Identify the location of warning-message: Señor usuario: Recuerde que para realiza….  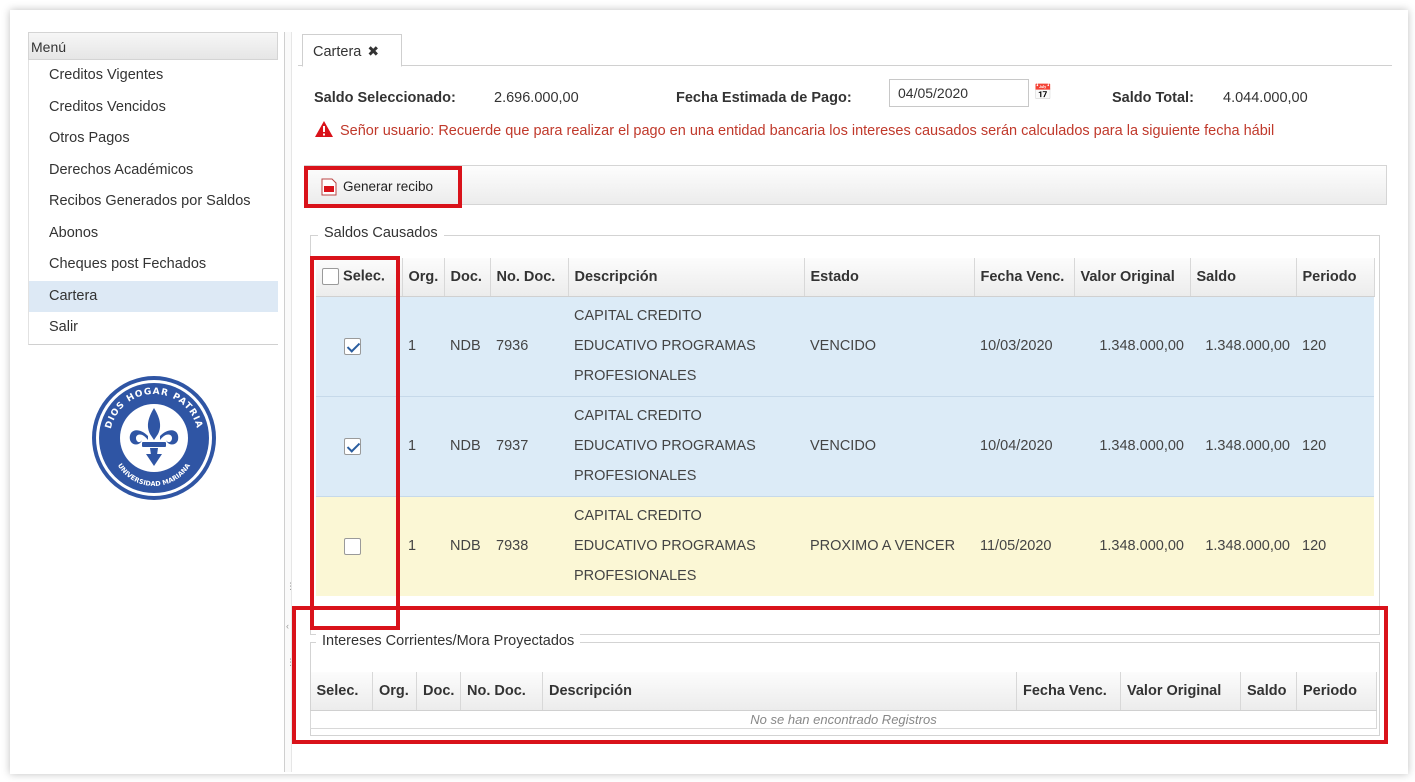
(794, 131).